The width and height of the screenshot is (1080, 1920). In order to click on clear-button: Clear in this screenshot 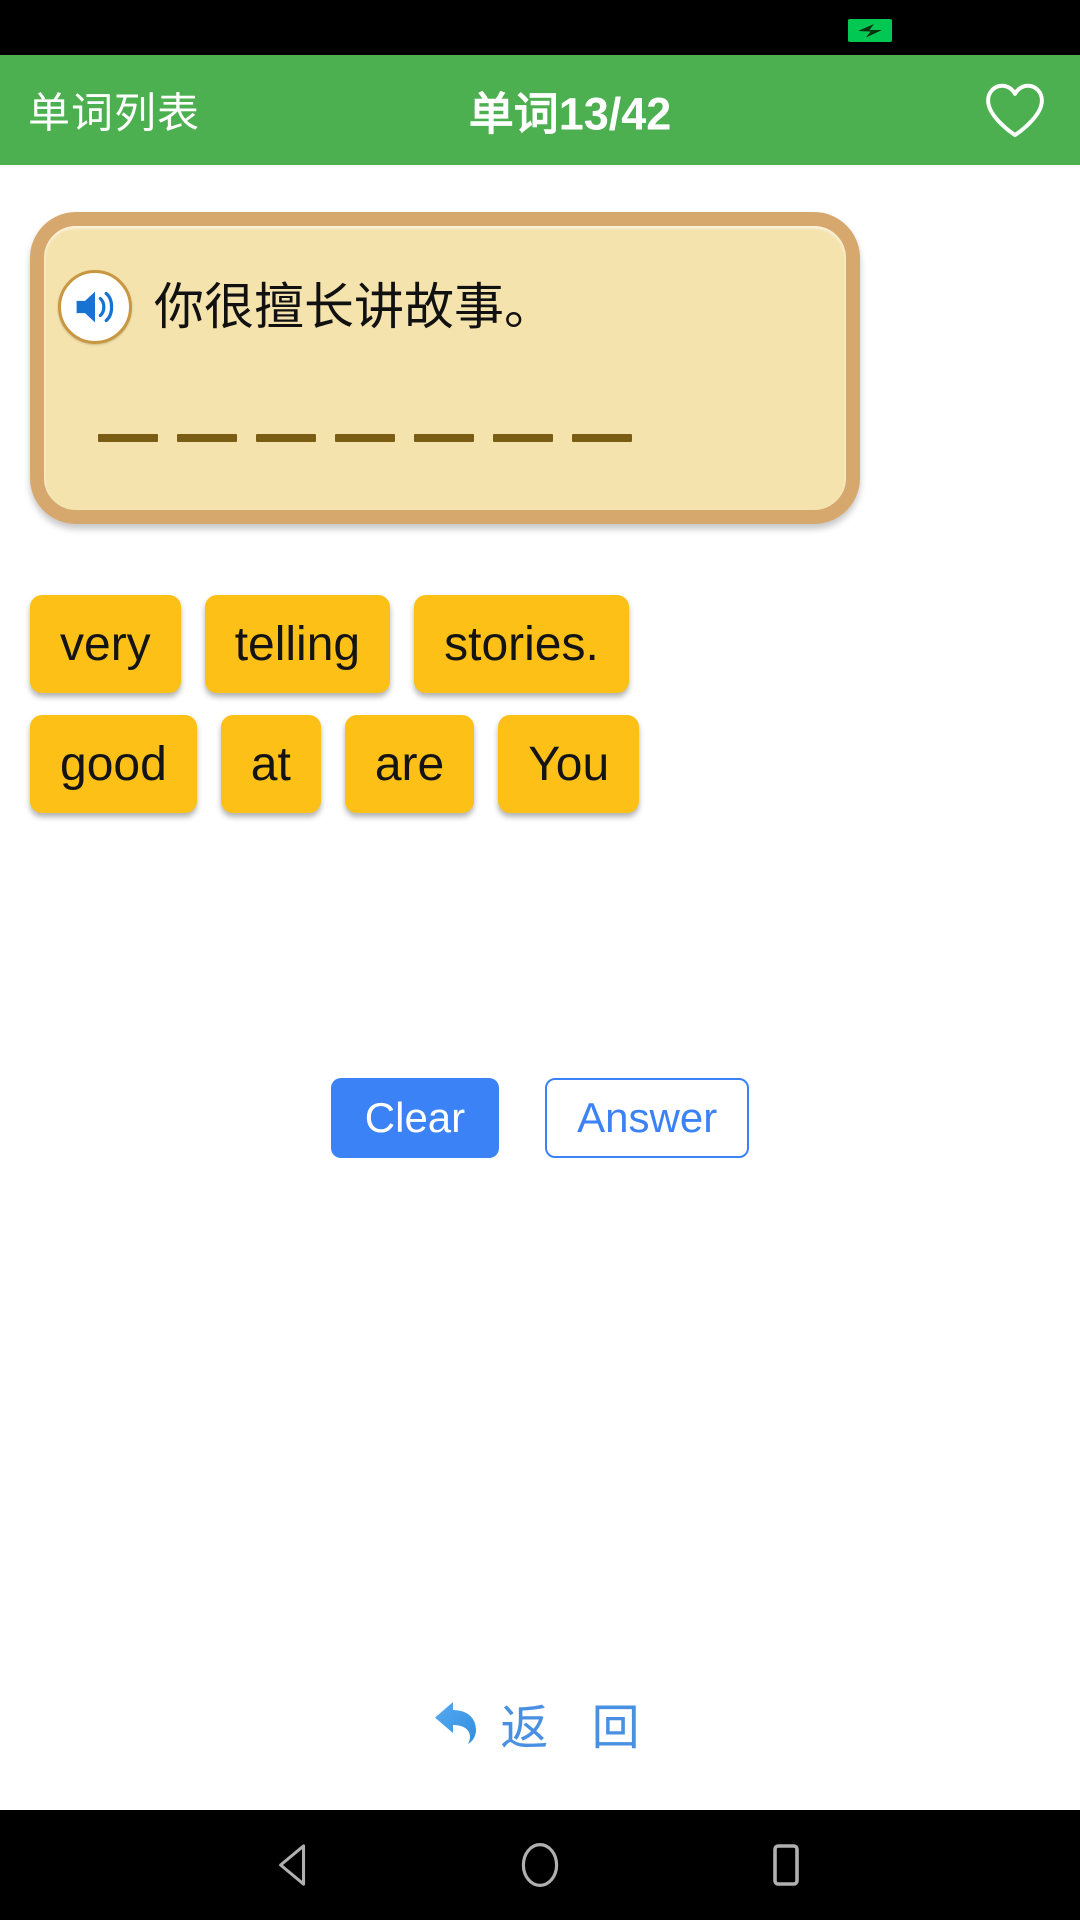, I will do `click(415, 1118)`.